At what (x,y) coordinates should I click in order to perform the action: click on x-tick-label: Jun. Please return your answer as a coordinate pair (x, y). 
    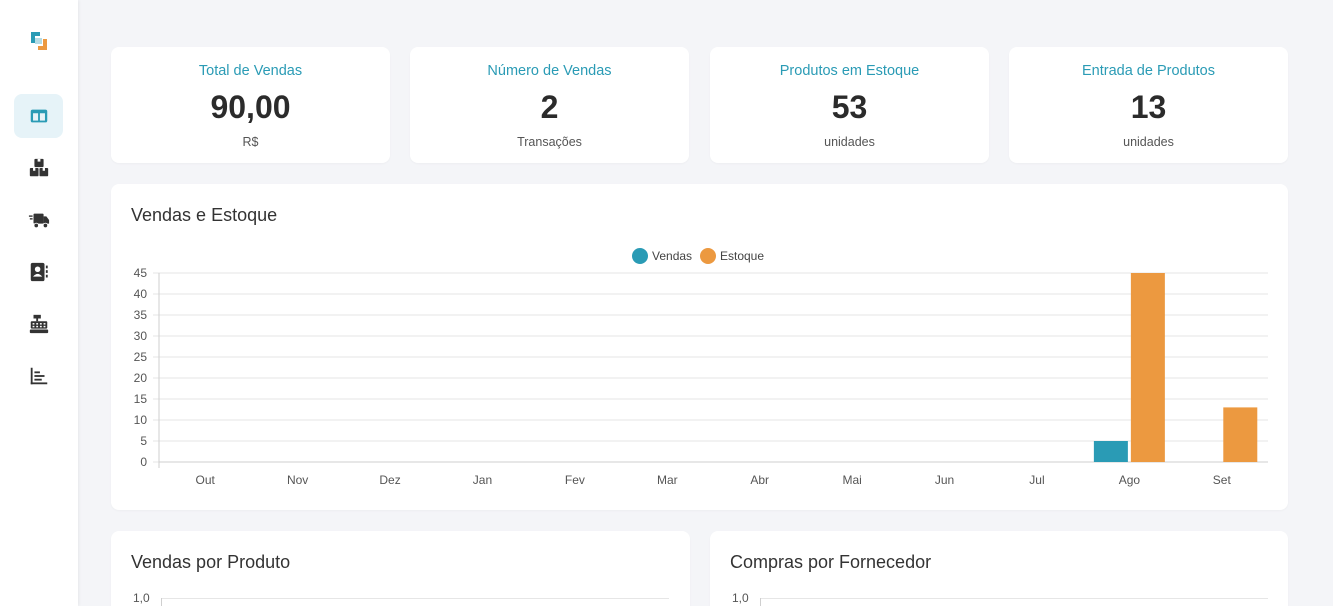
    Looking at the image, I should click on (944, 480).